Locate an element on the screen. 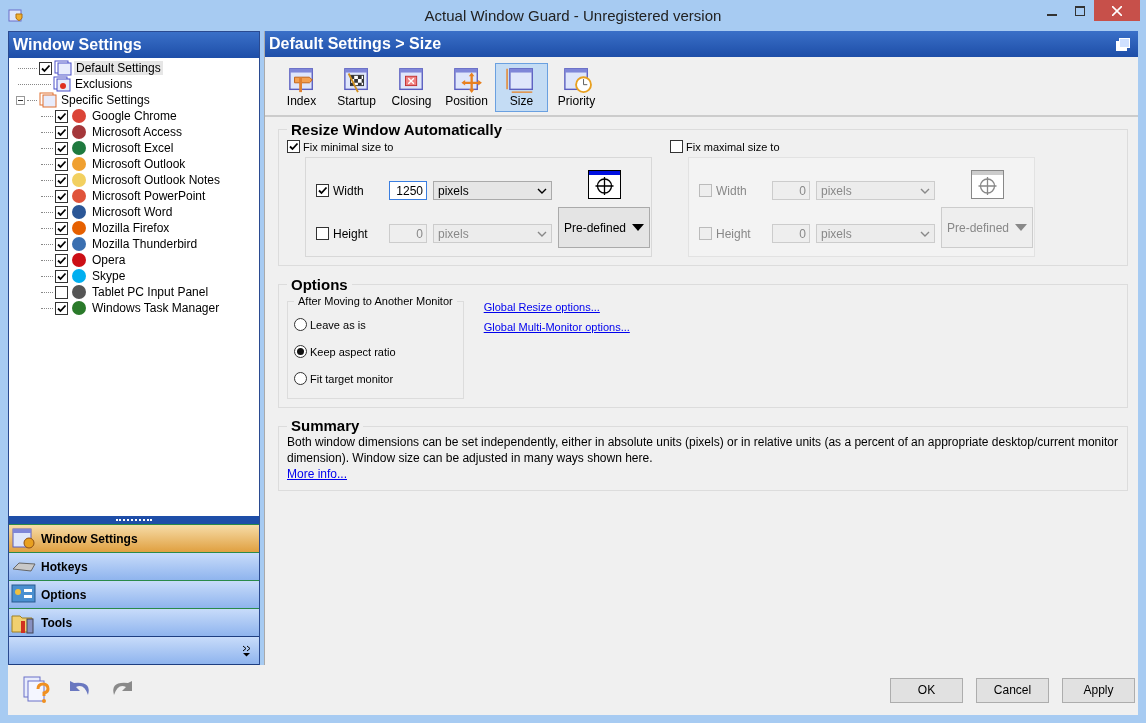  unit-dropdown: pixels is located at coordinates (492, 190).